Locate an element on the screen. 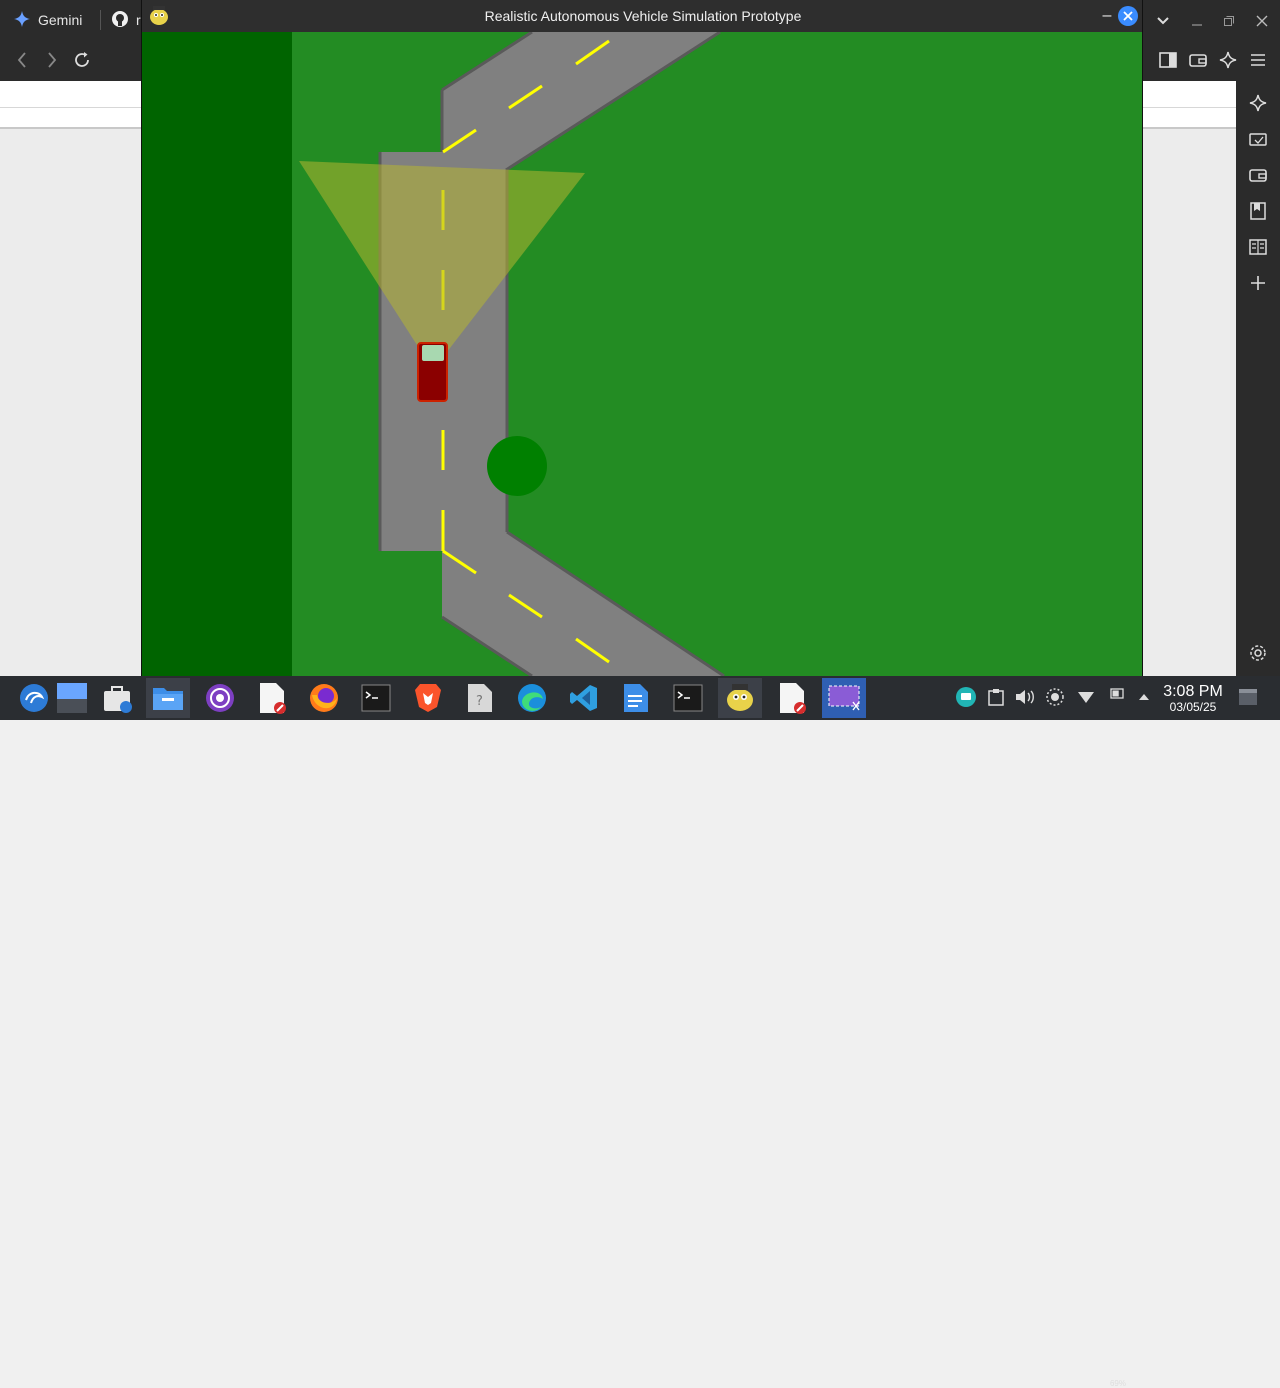 Image resolution: width=1280 pixels, height=1388 pixels. tab-github: r is located at coordinates (126, 20).